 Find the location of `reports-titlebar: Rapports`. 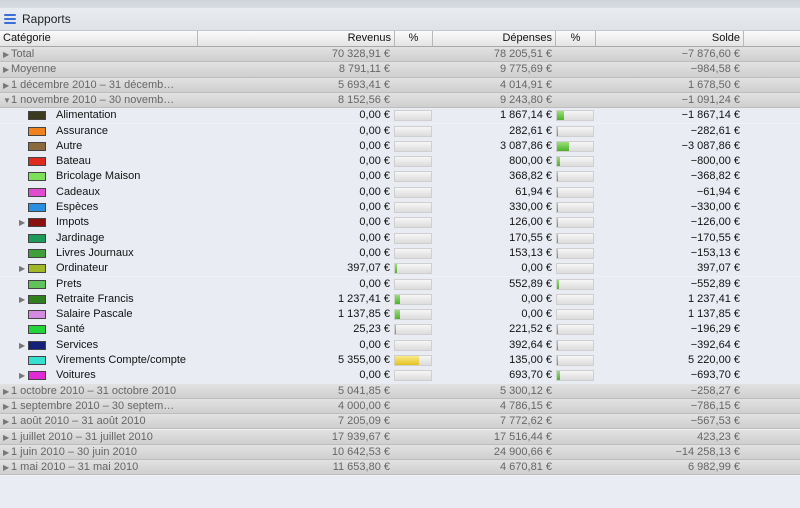

reports-titlebar: Rapports is located at coordinates (400, 19).